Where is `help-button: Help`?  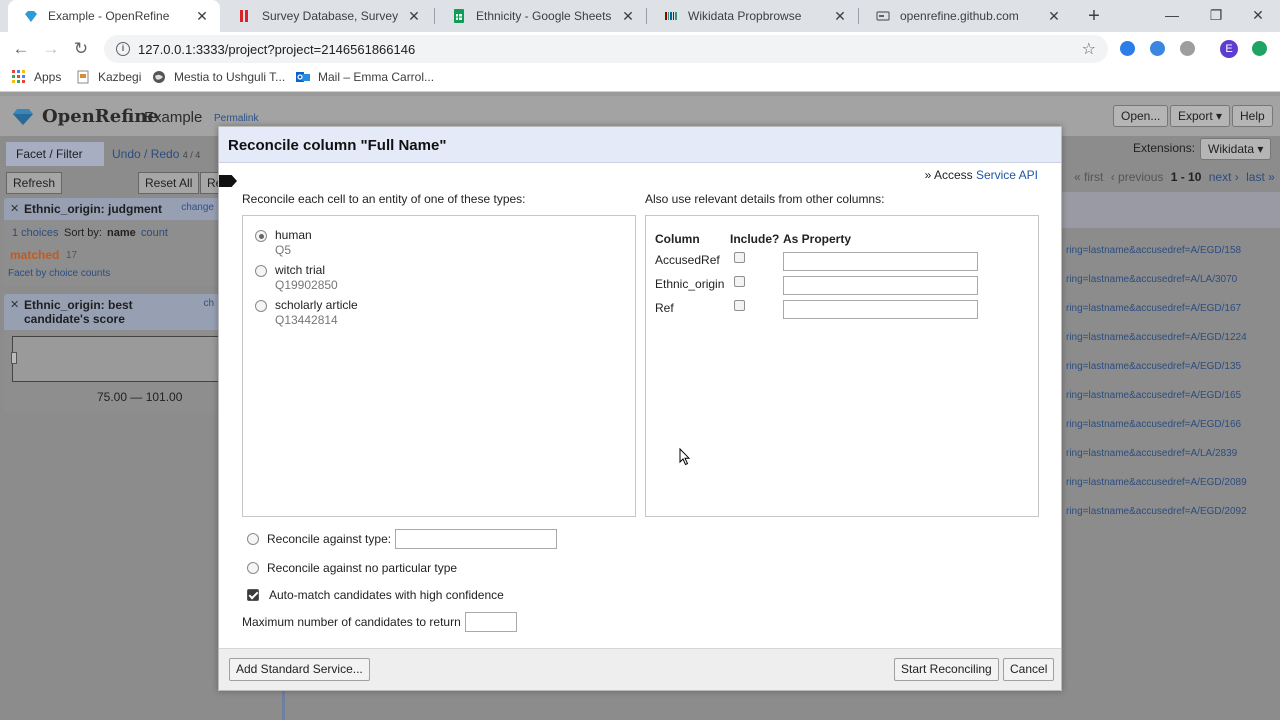
help-button: Help is located at coordinates (1252, 116).